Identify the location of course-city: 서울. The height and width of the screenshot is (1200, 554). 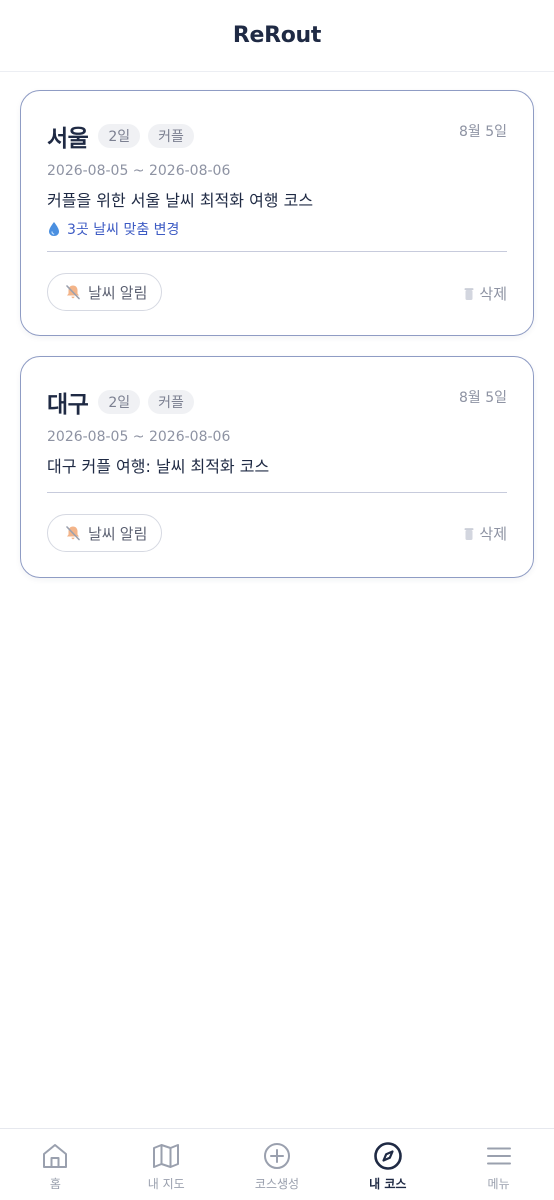
(68, 139).